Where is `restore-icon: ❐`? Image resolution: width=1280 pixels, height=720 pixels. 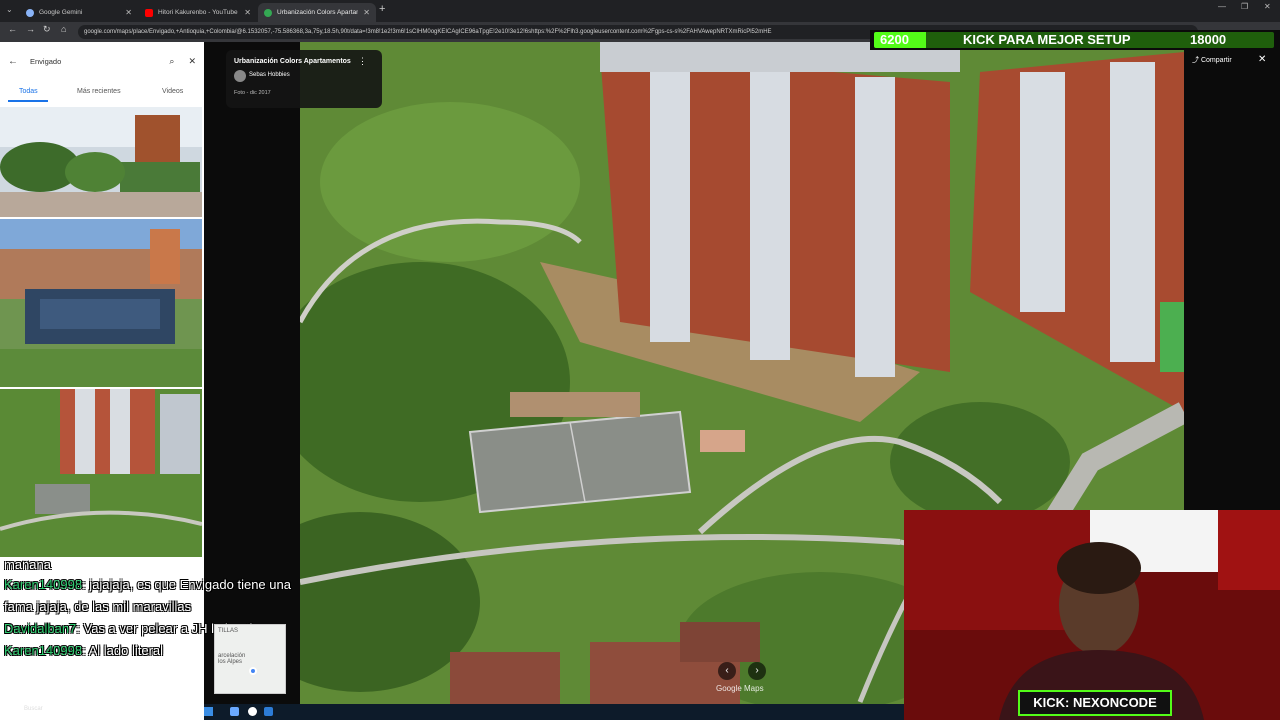
restore-icon: ❐ is located at coordinates (1244, 6).